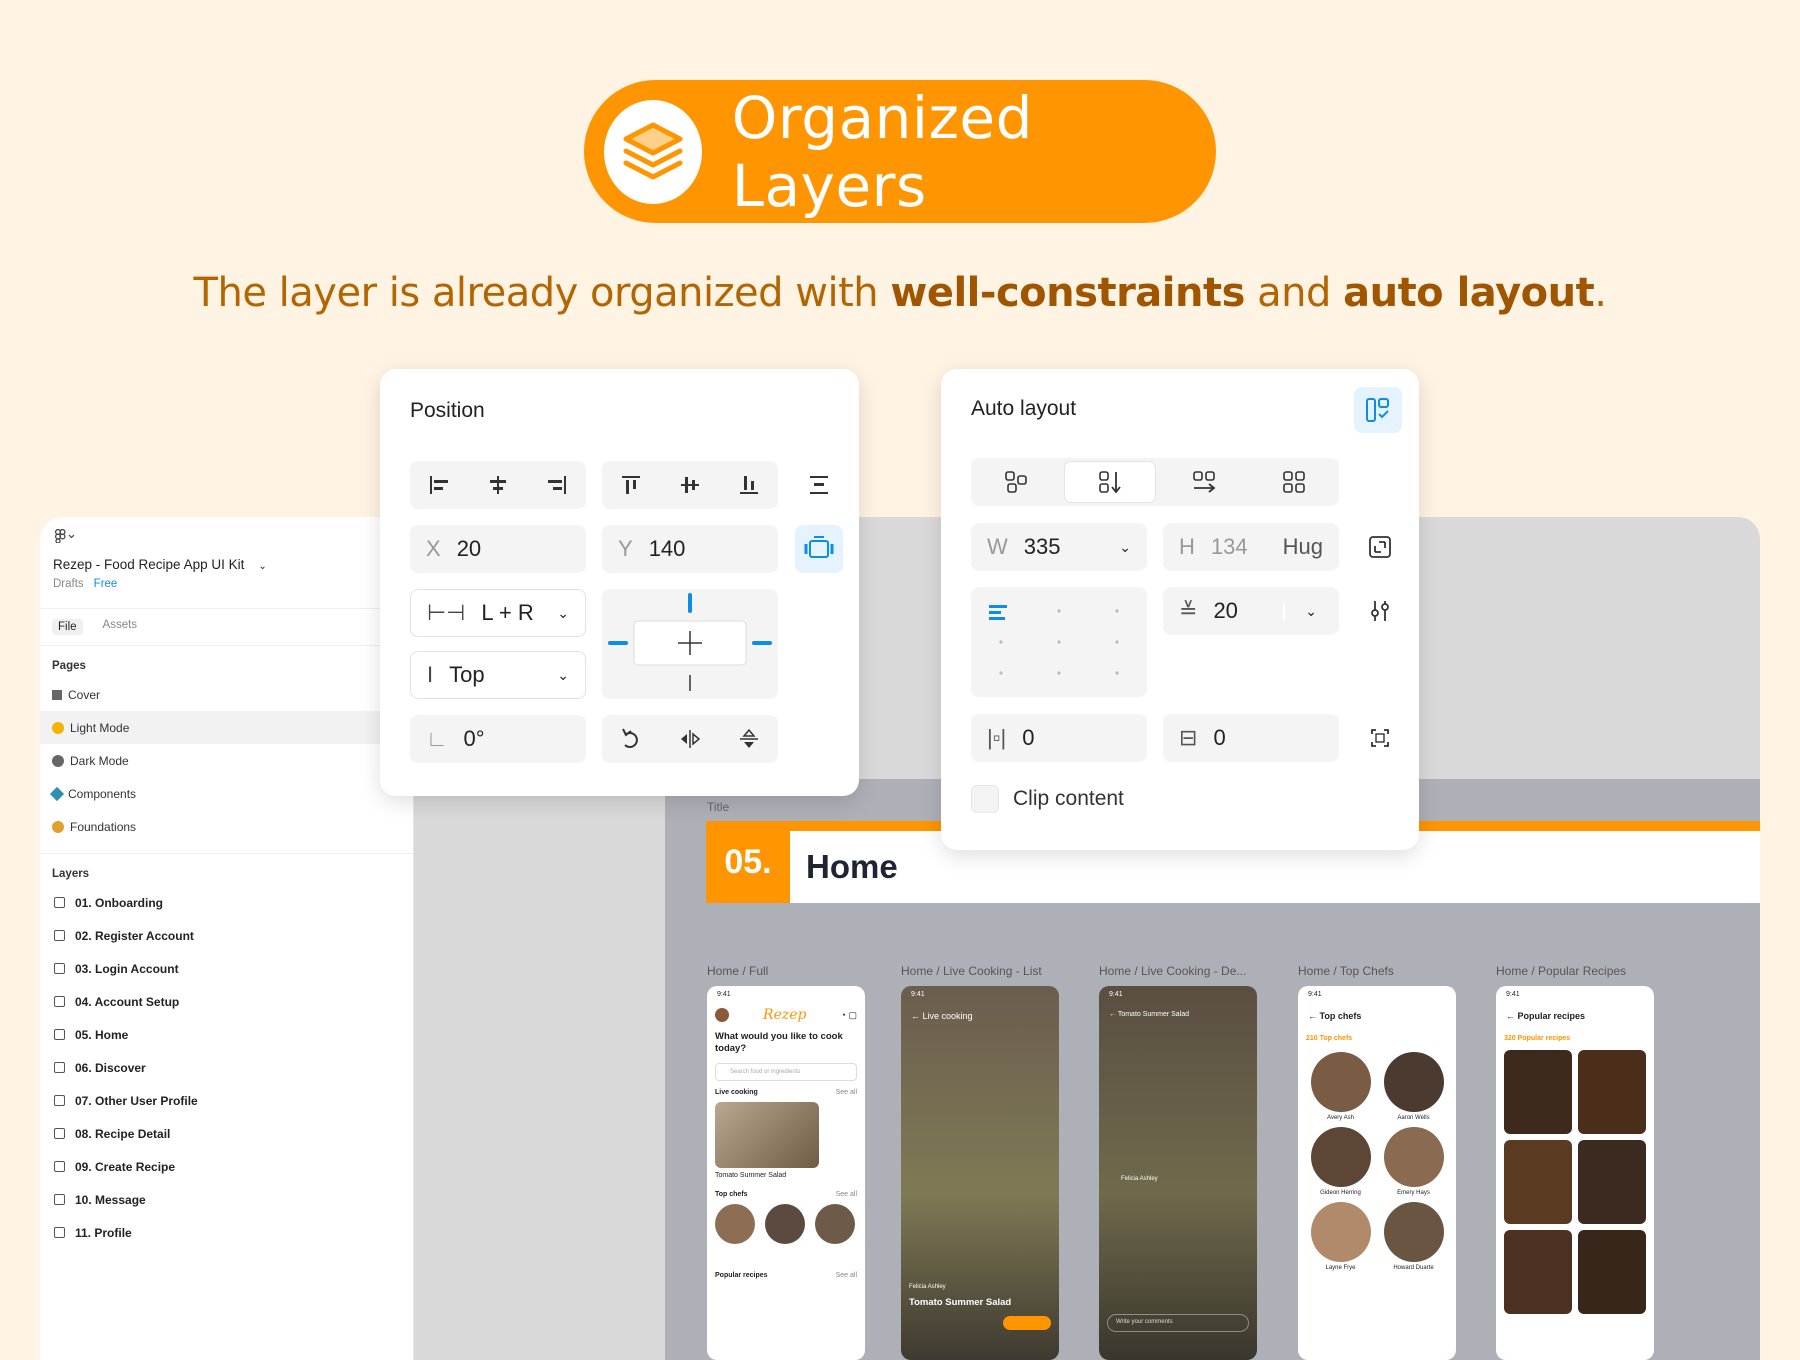 The height and width of the screenshot is (1360, 1800). I want to click on page-item-dark-mode: Dark Mode, so click(226, 760).